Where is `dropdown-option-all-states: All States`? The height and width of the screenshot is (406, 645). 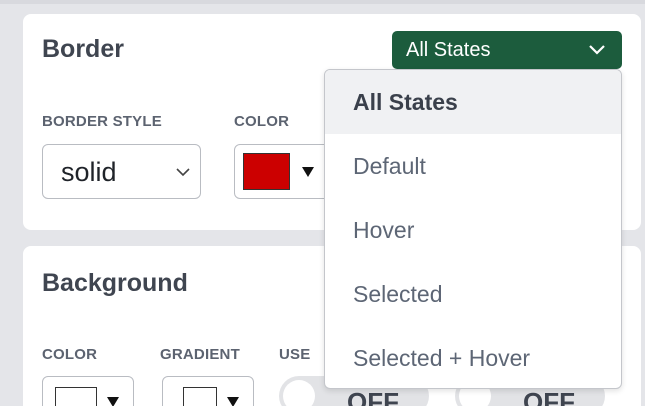
dropdown-option-all-states: All States is located at coordinates (473, 102).